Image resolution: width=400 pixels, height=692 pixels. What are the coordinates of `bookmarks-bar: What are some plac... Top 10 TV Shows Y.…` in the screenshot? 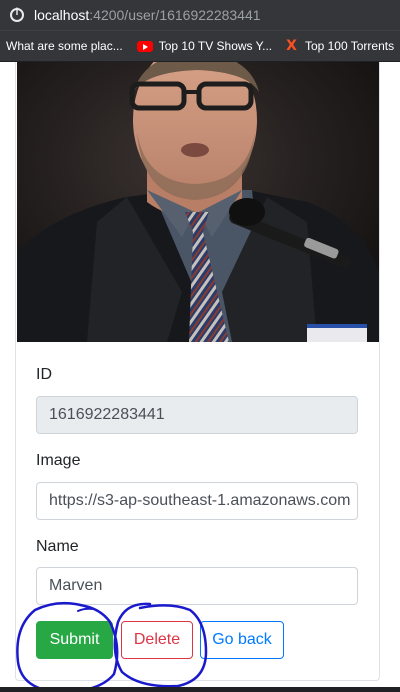 It's located at (200, 45).